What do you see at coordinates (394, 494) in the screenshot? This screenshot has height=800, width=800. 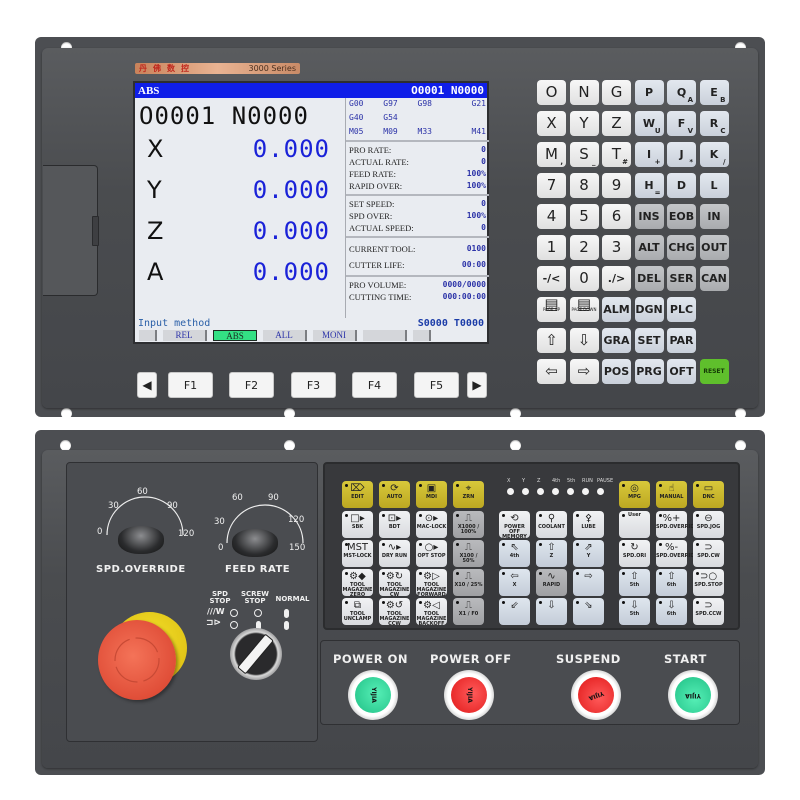 I see `auto-mode-button: ⟳ AUTO` at bounding box center [394, 494].